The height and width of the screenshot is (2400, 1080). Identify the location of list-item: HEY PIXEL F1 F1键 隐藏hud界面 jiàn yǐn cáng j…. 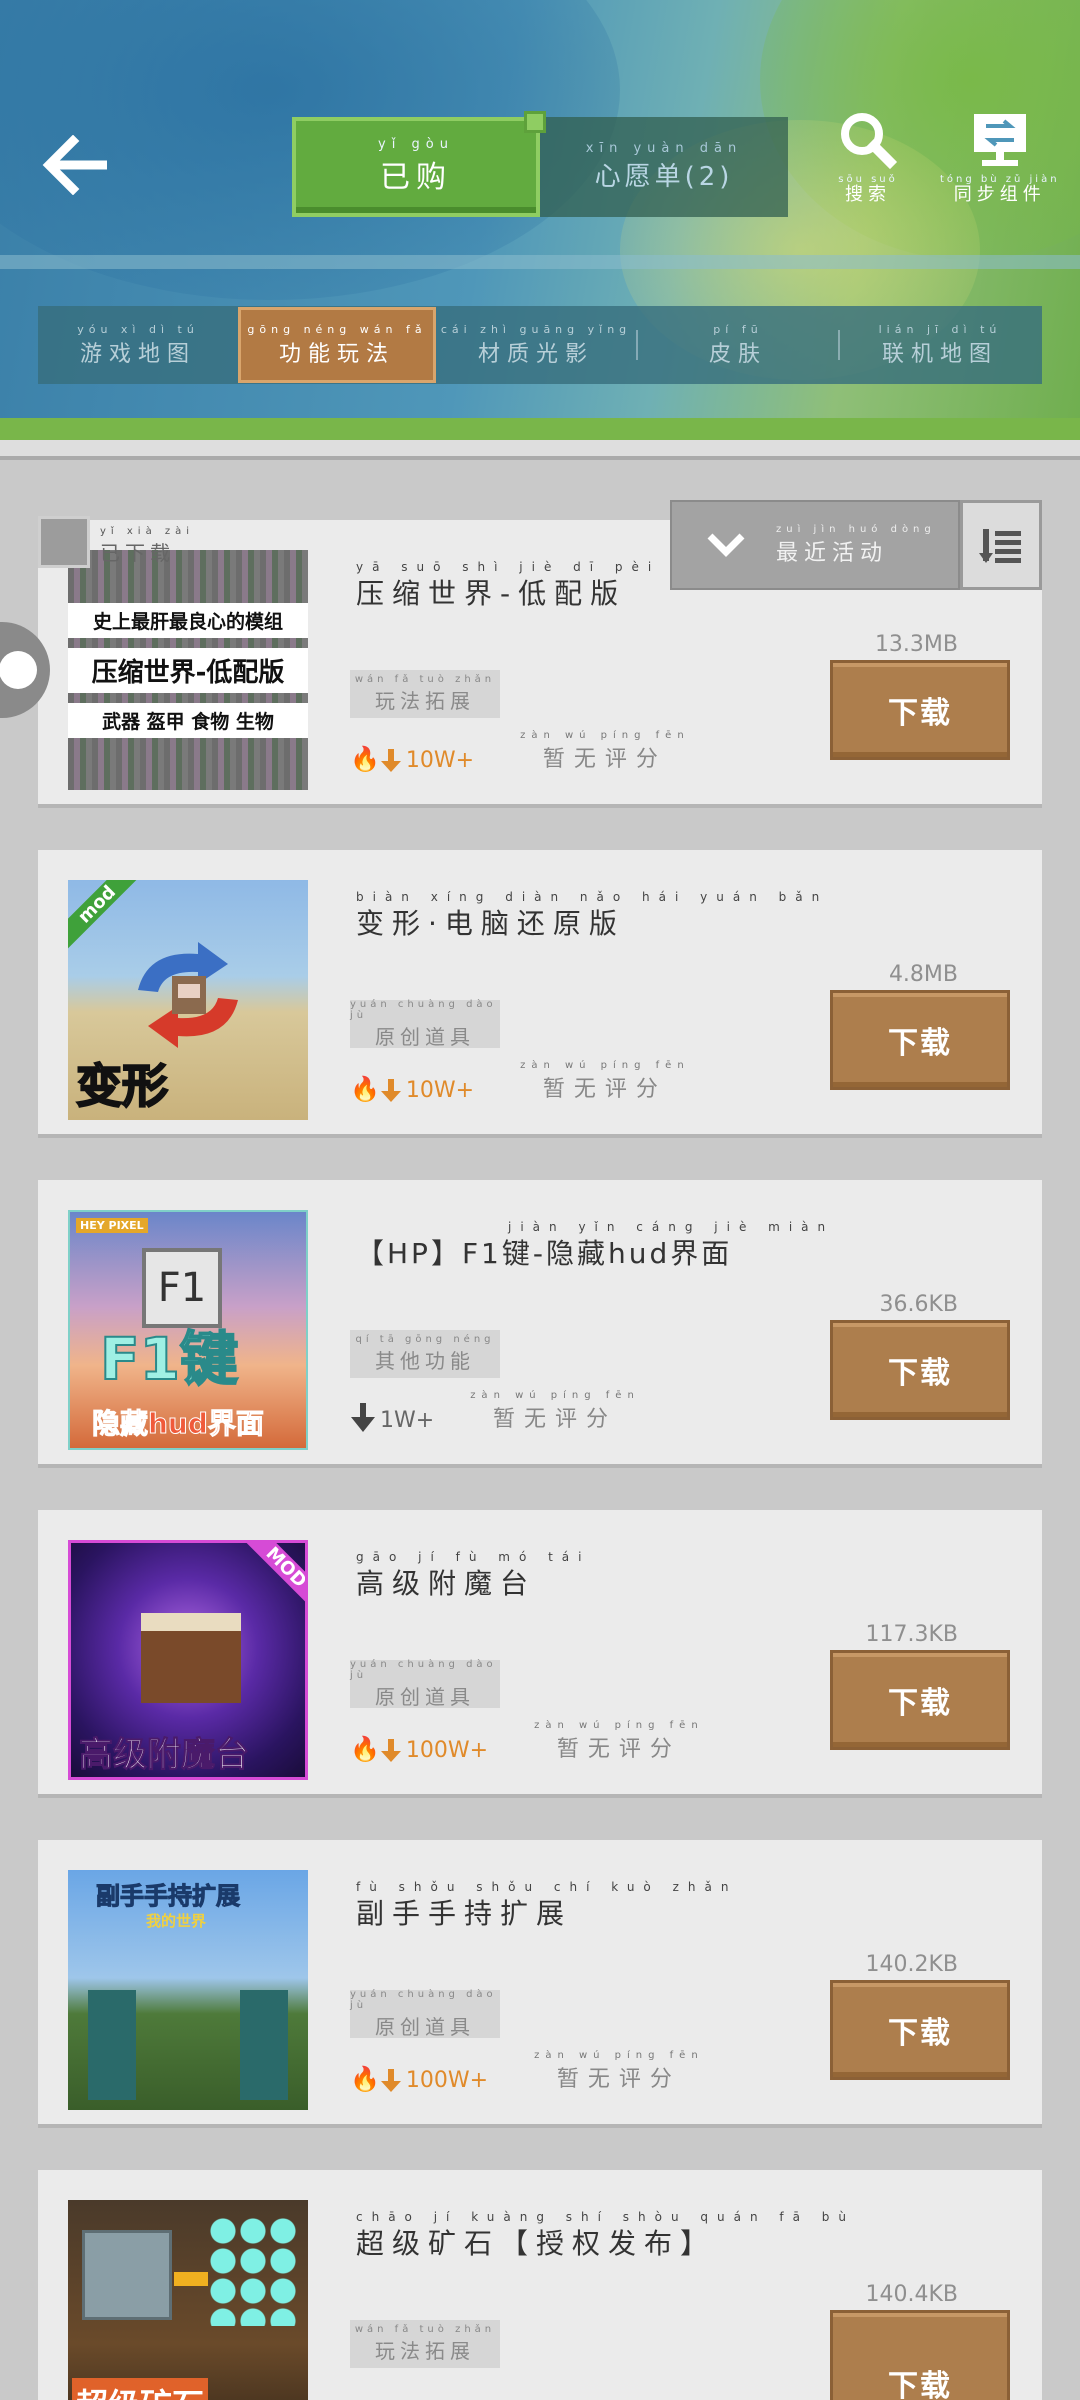
(540, 1324).